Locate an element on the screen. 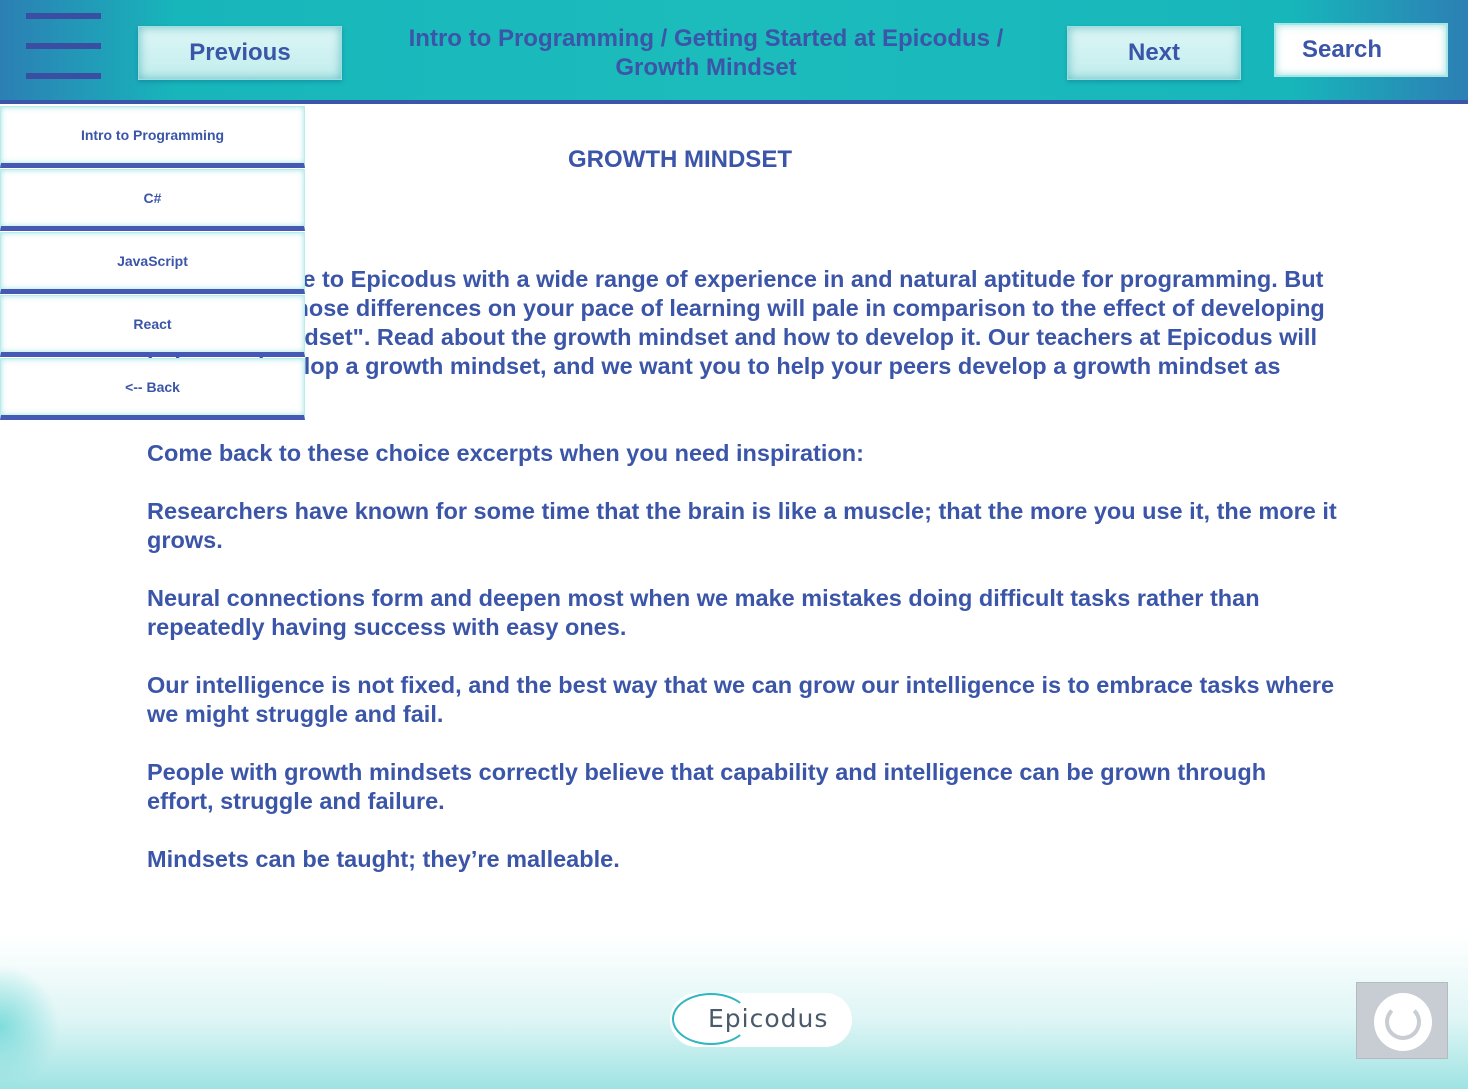 The image size is (1468, 1089). logo-text: Epicodus is located at coordinates (768, 1018).